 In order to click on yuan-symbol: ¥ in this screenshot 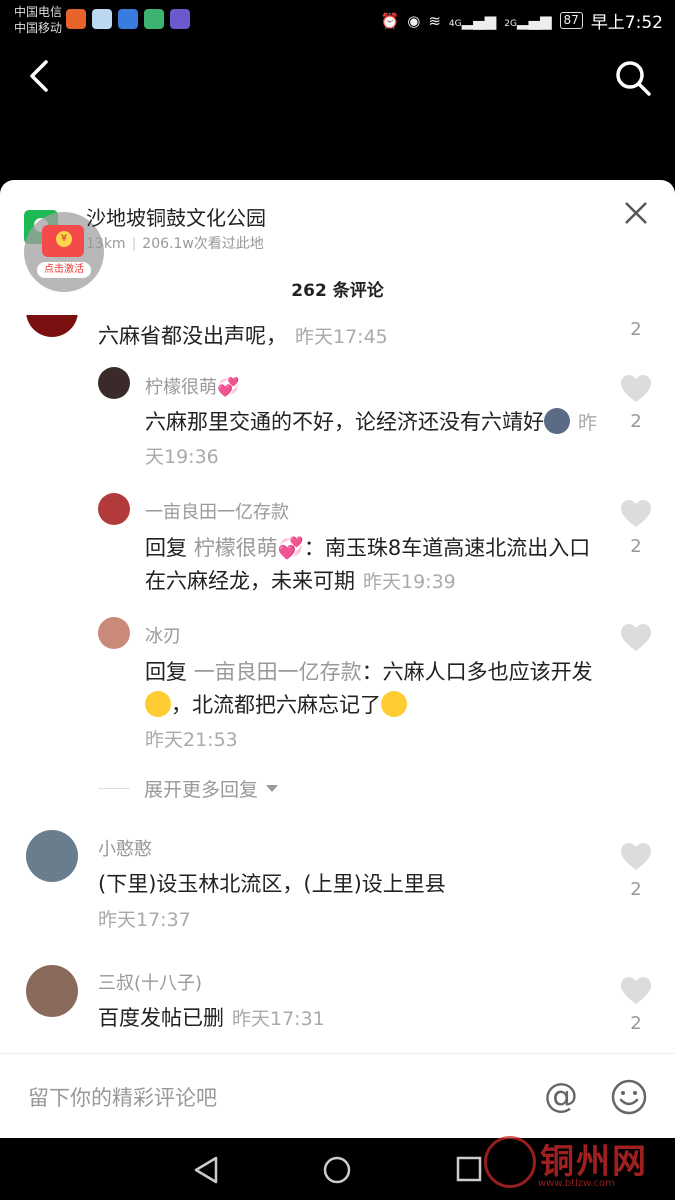, I will do `click(64, 239)`.